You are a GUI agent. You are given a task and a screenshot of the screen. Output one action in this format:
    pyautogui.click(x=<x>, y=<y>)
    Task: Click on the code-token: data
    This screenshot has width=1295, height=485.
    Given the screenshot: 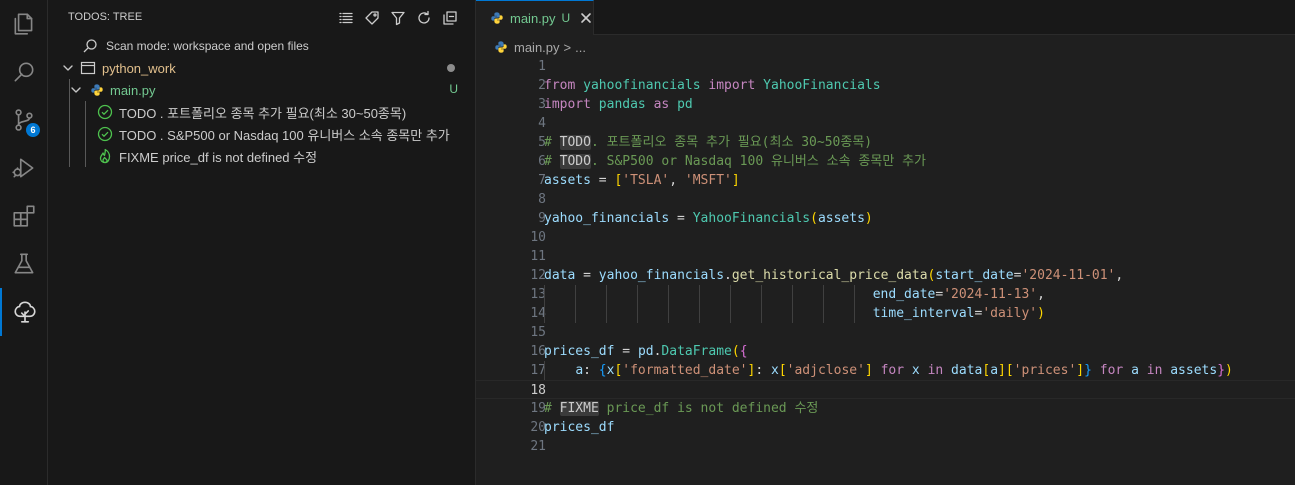 What is the action you would take?
    pyautogui.click(x=967, y=370)
    